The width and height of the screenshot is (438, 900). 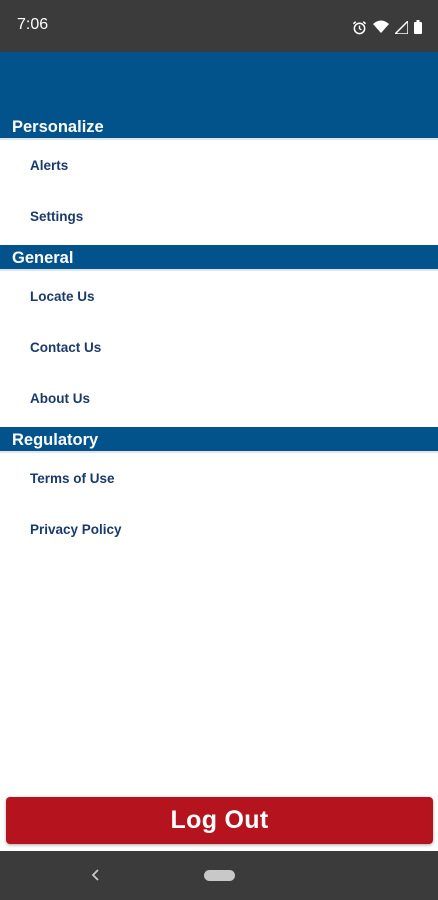 I want to click on section-header-general: General, so click(x=219, y=258).